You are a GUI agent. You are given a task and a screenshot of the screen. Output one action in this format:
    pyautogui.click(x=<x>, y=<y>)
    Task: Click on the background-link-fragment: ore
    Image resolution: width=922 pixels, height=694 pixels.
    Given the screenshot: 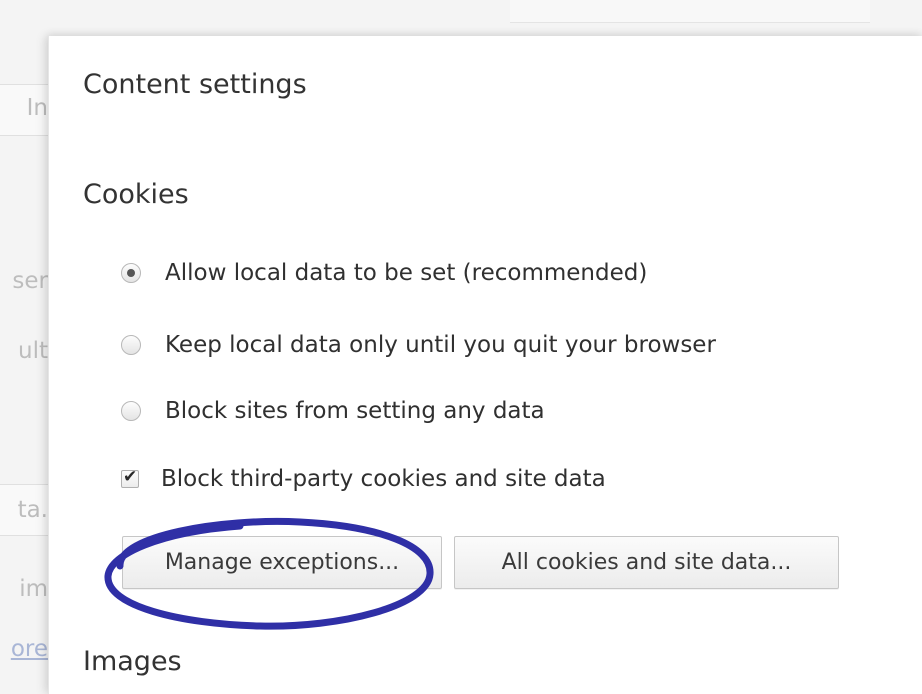 What is the action you would take?
    pyautogui.click(x=29, y=649)
    